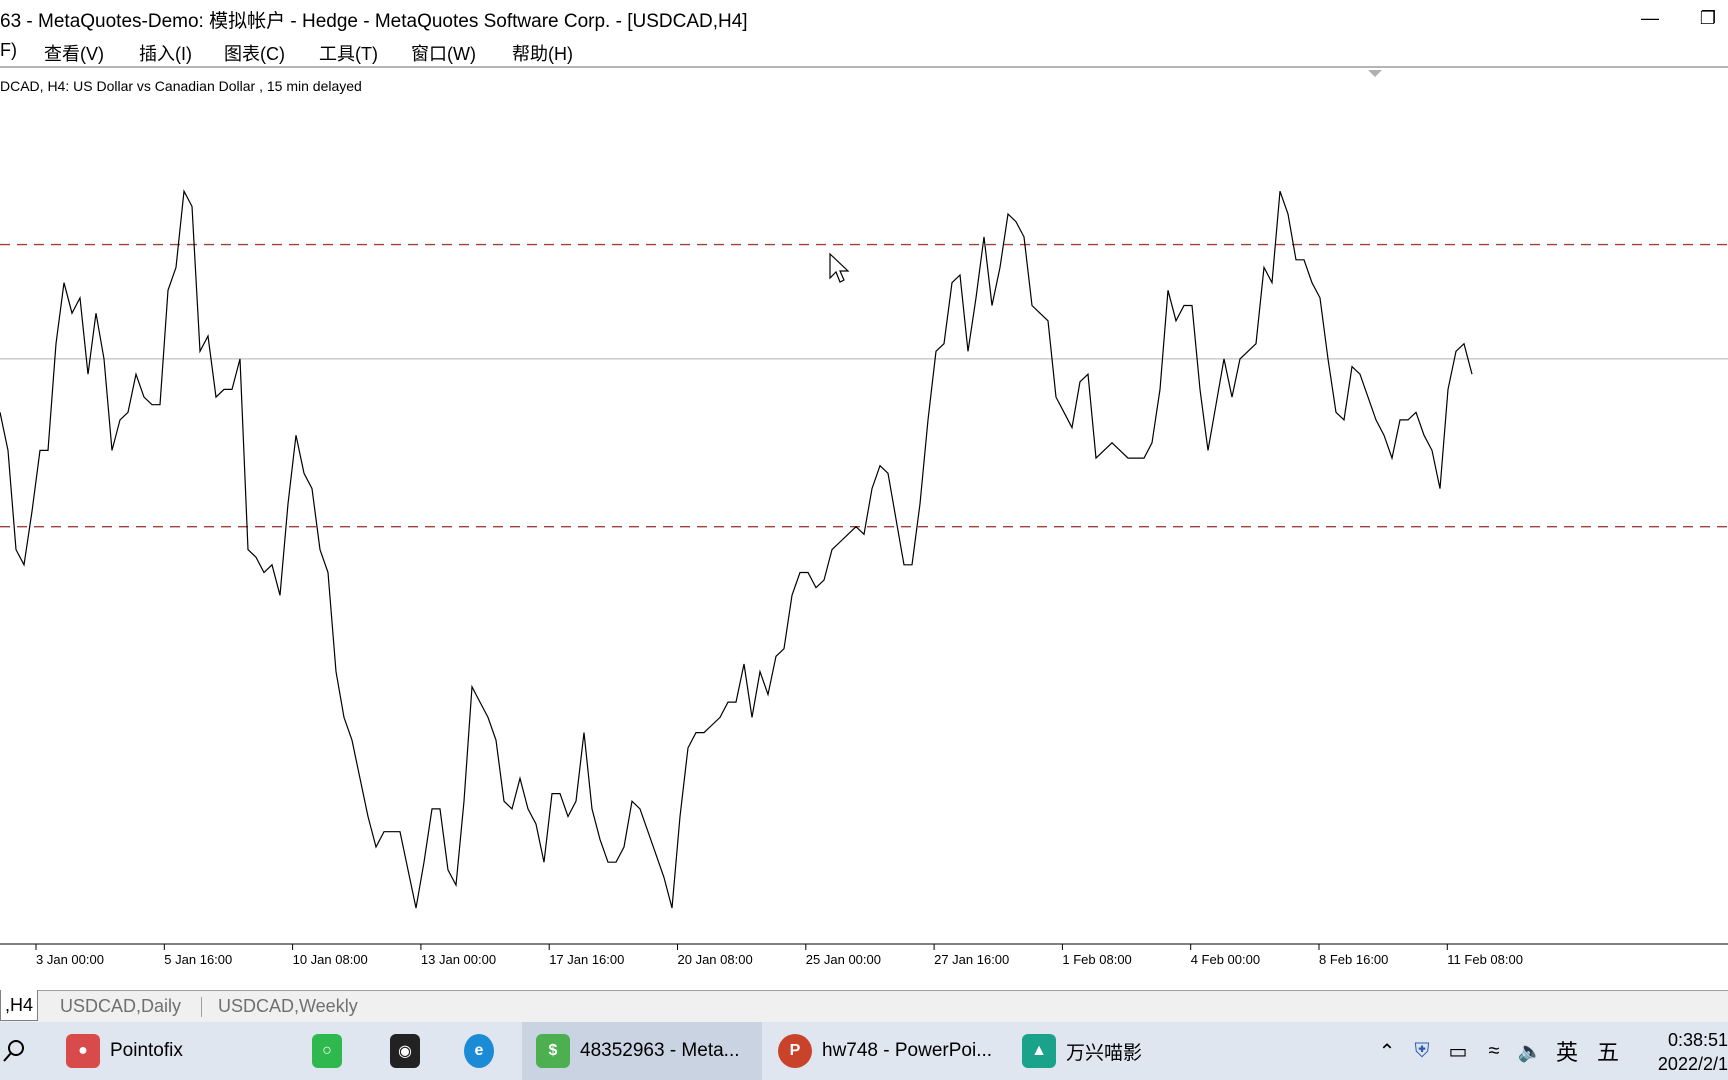  Describe the element at coordinates (1494, 1051) in the screenshot. I see `wifi-icon: ≈` at that location.